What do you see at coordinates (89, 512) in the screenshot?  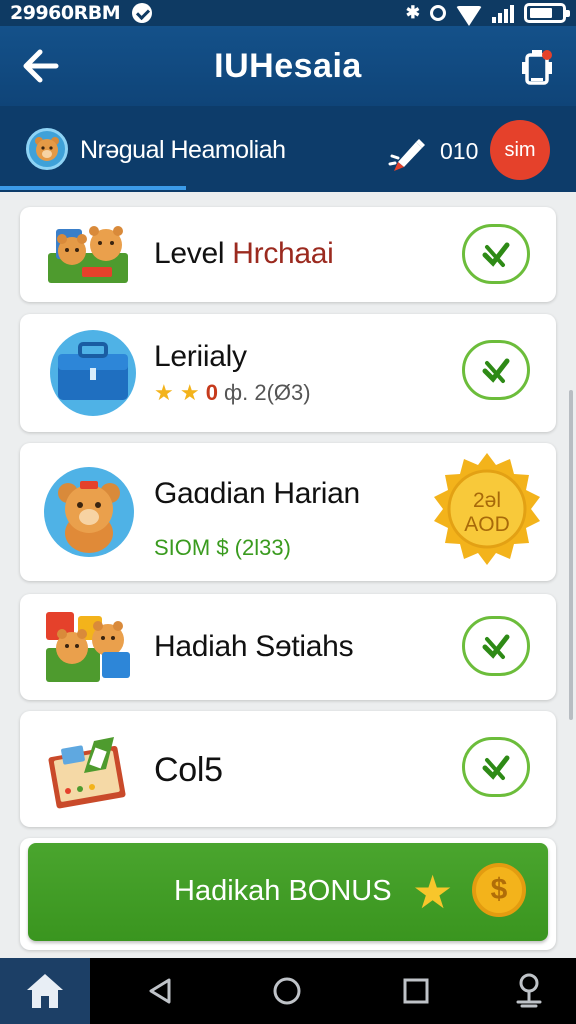 I see `bear-icon` at bounding box center [89, 512].